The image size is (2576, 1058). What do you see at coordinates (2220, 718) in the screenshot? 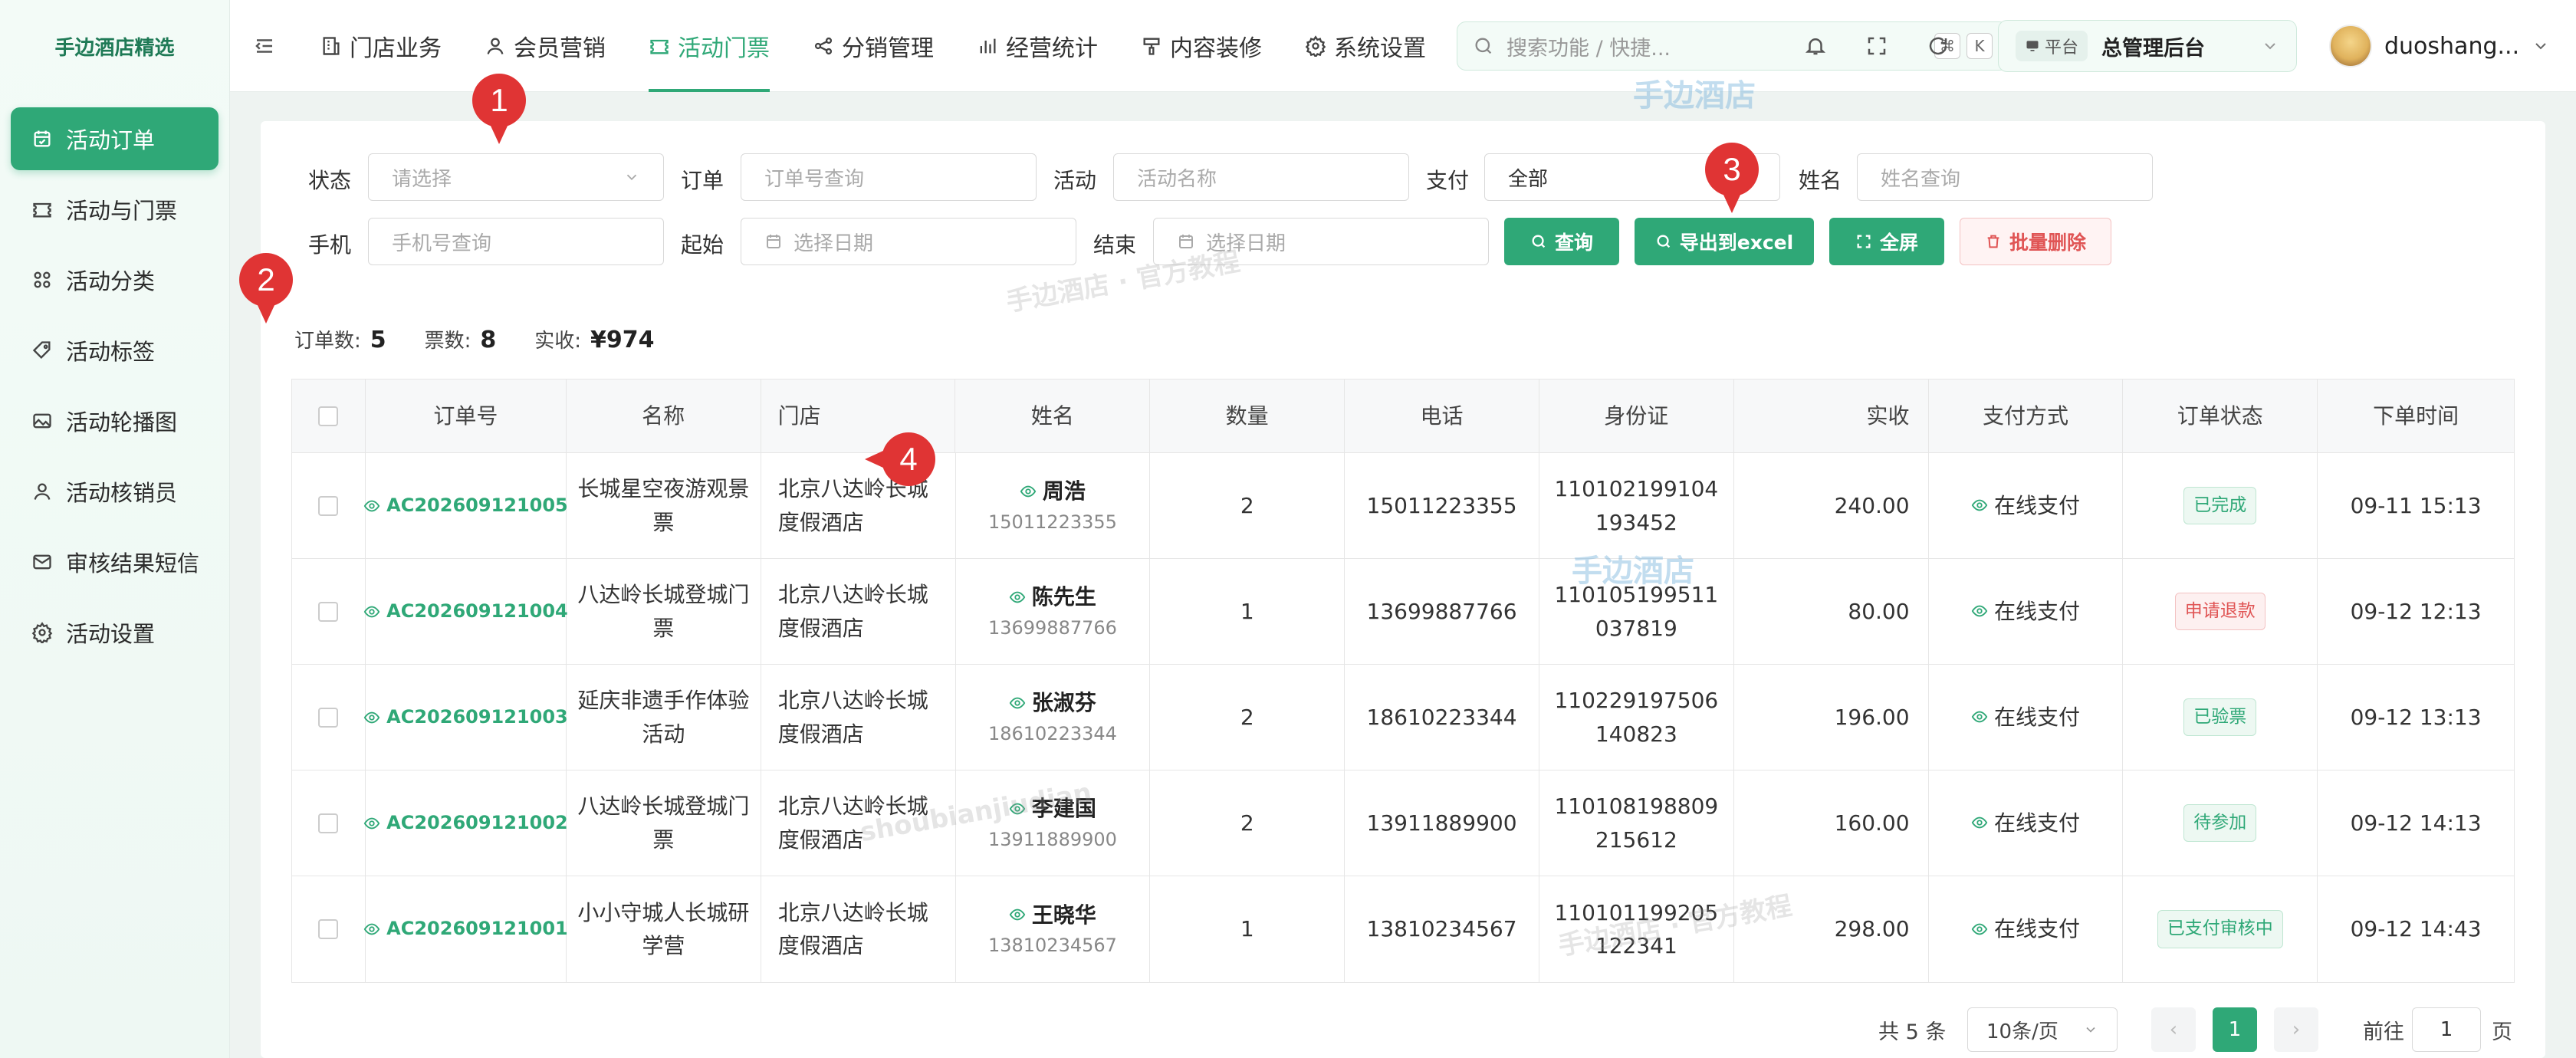
I see `status-badge: 已验票` at bounding box center [2220, 718].